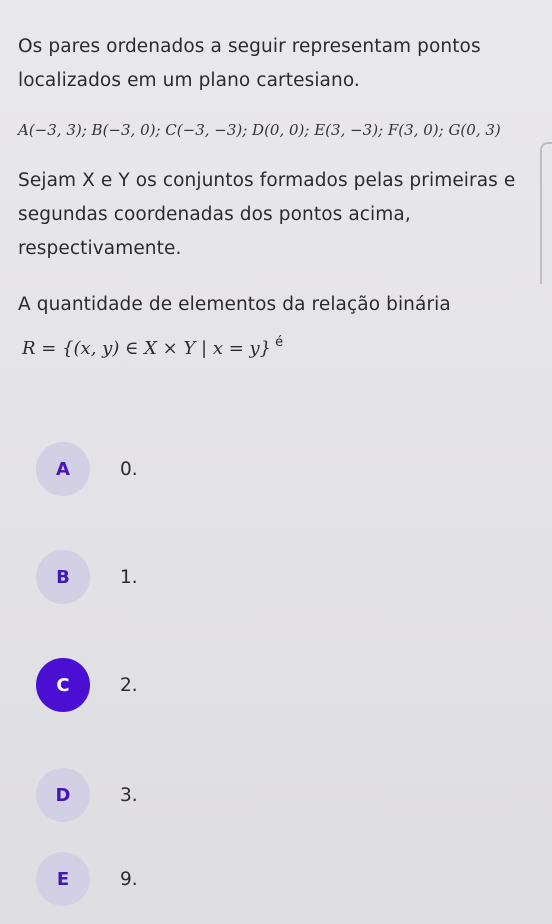 This screenshot has height=924, width=552. I want to click on option-text: 1., so click(129, 577).